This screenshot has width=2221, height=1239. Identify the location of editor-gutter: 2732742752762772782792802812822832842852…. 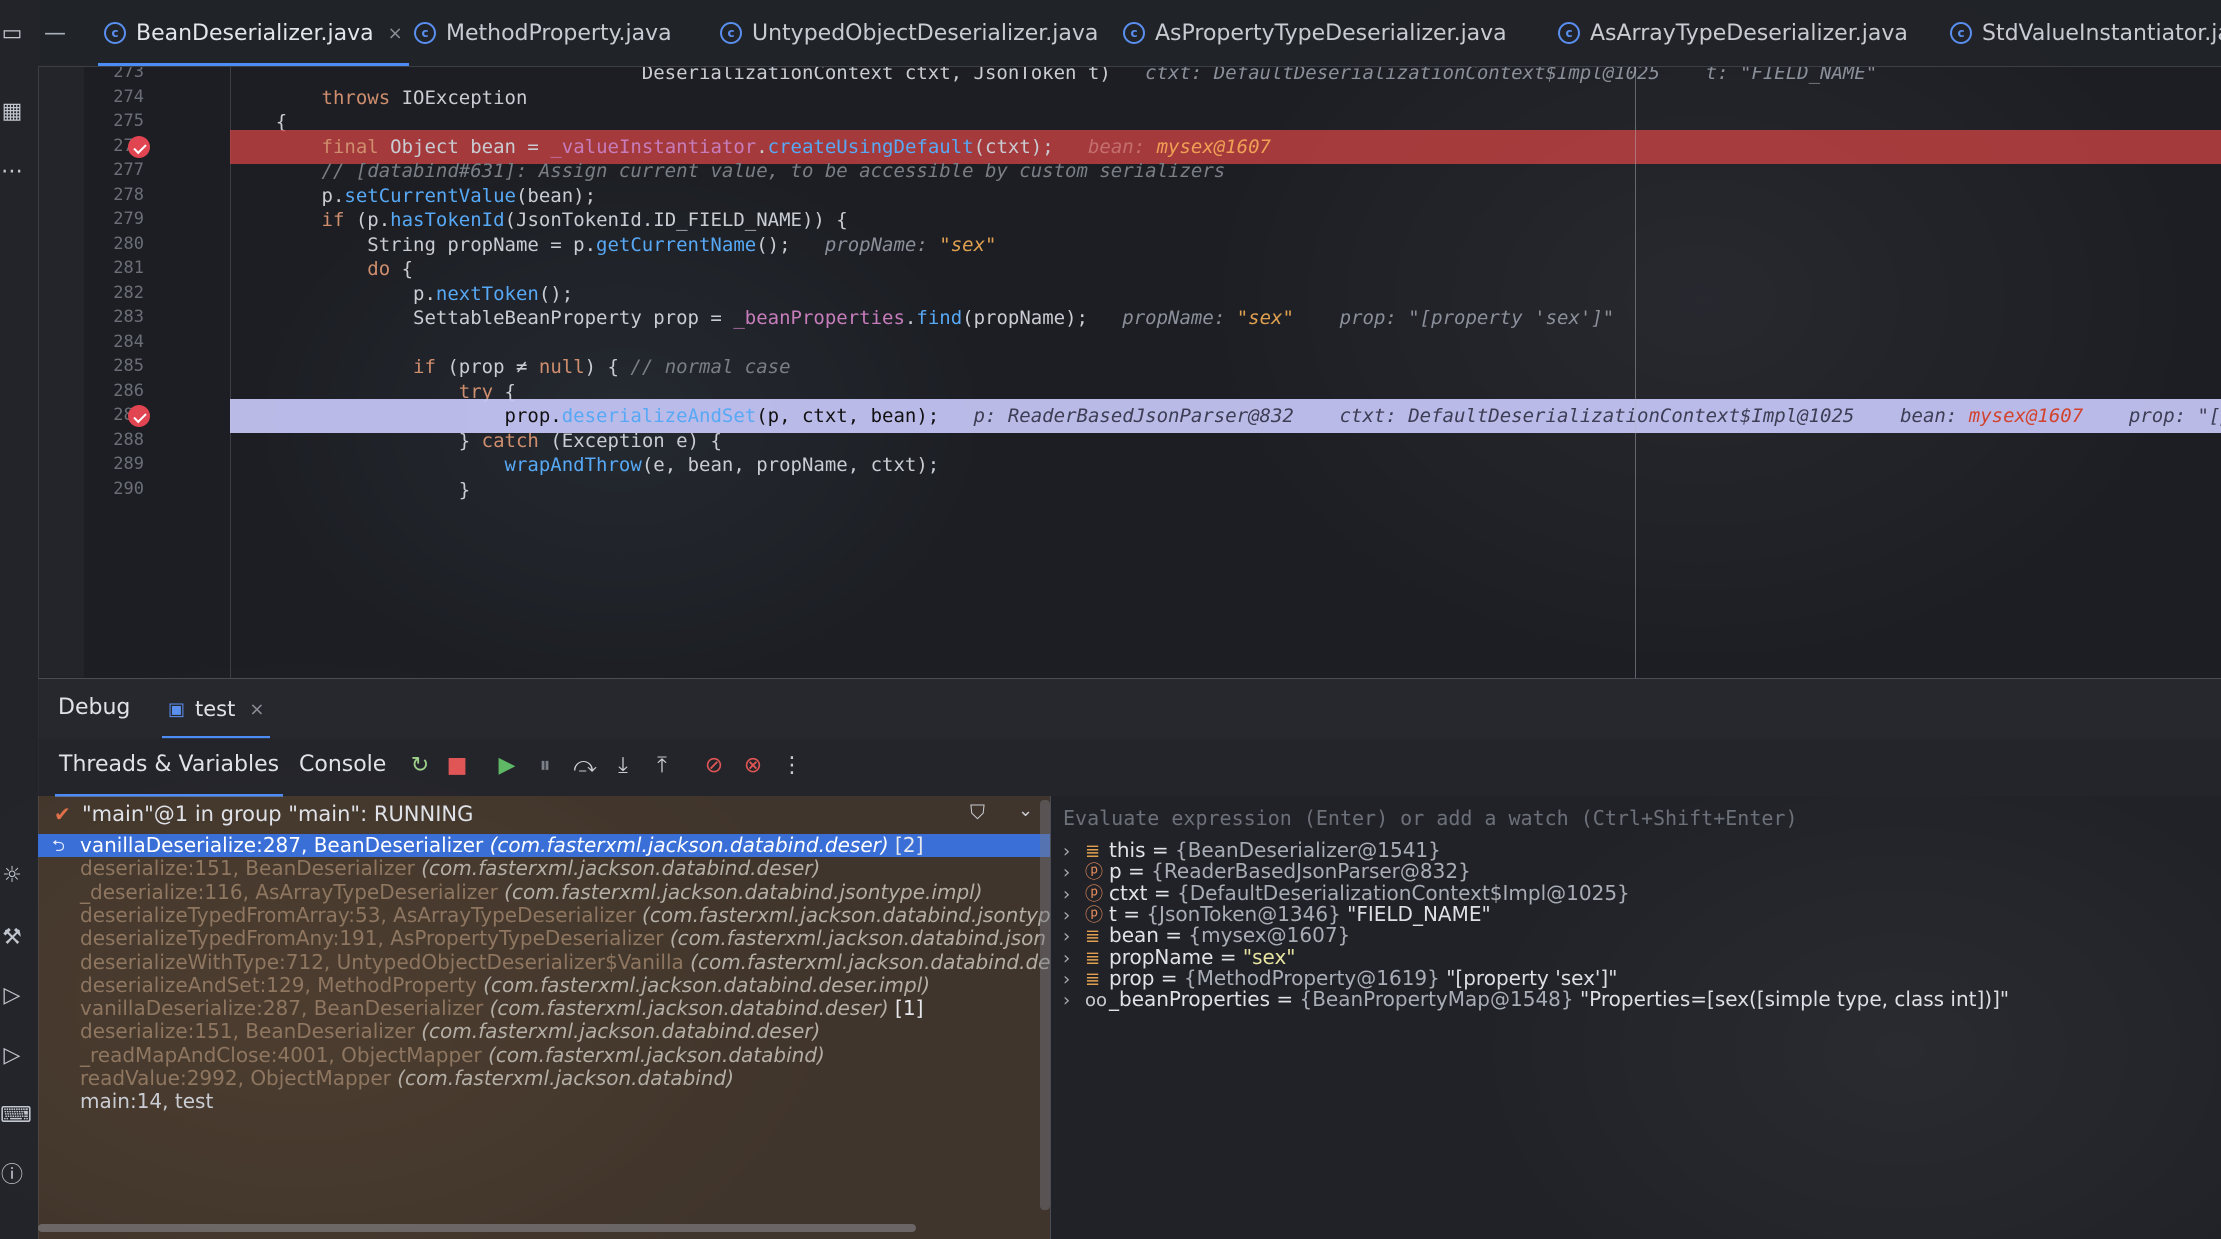
(157, 372).